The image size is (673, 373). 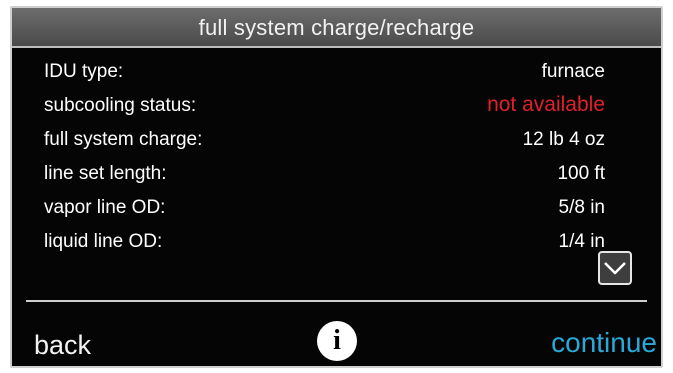 I want to click on subcooling-status-value: not available, so click(x=546, y=104).